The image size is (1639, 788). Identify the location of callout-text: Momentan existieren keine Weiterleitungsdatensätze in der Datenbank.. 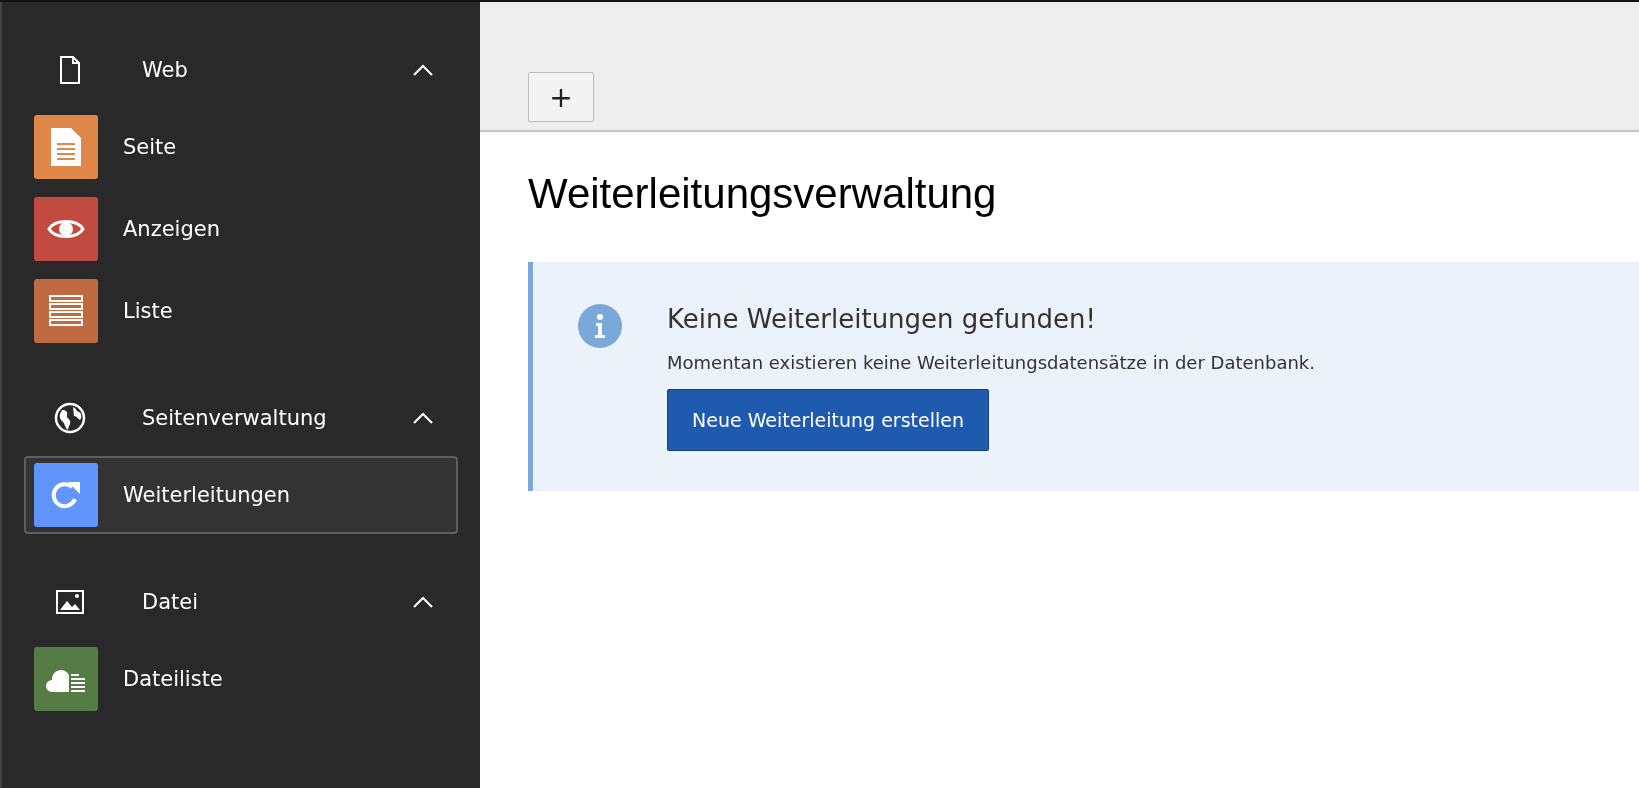
(991, 362).